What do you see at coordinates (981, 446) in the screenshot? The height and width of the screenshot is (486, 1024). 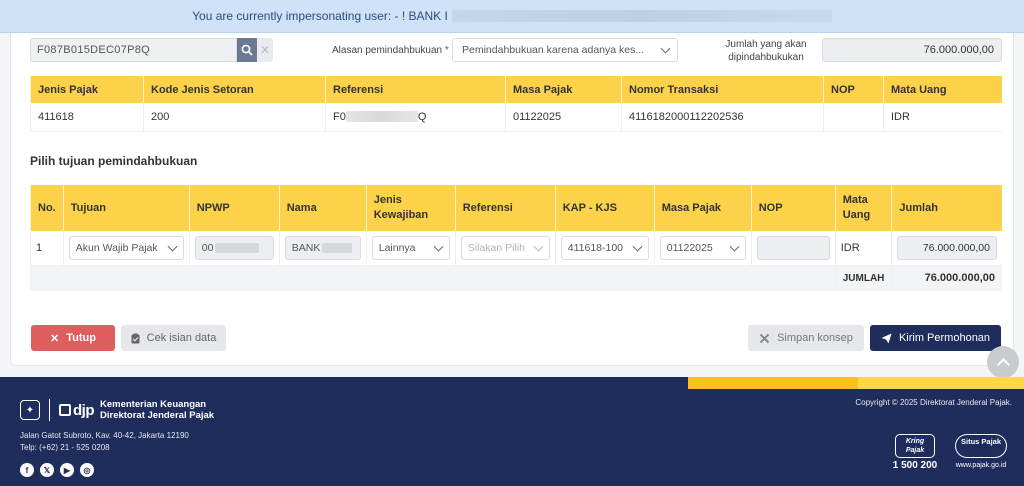 I see `situs-pajak-logo: Situs Pajak` at bounding box center [981, 446].